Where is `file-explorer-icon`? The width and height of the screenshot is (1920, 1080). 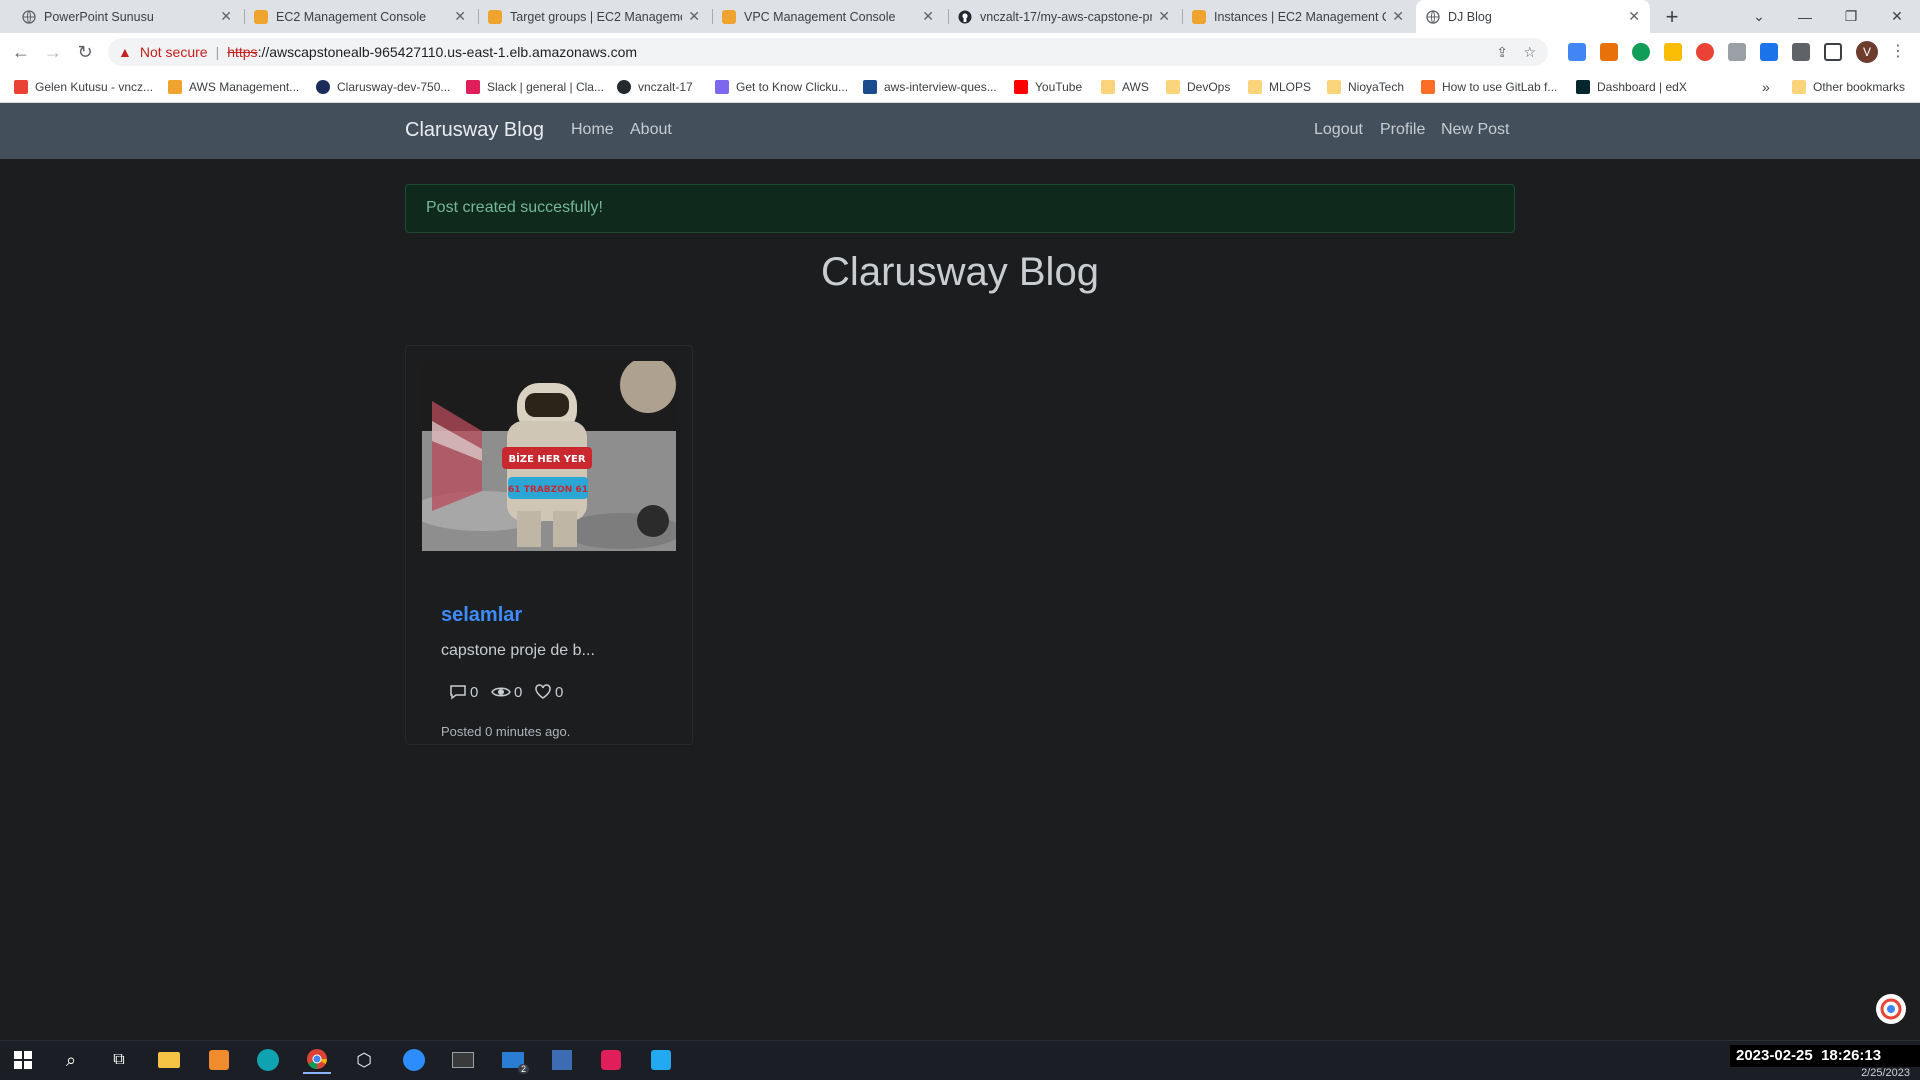 file-explorer-icon is located at coordinates (169, 1060).